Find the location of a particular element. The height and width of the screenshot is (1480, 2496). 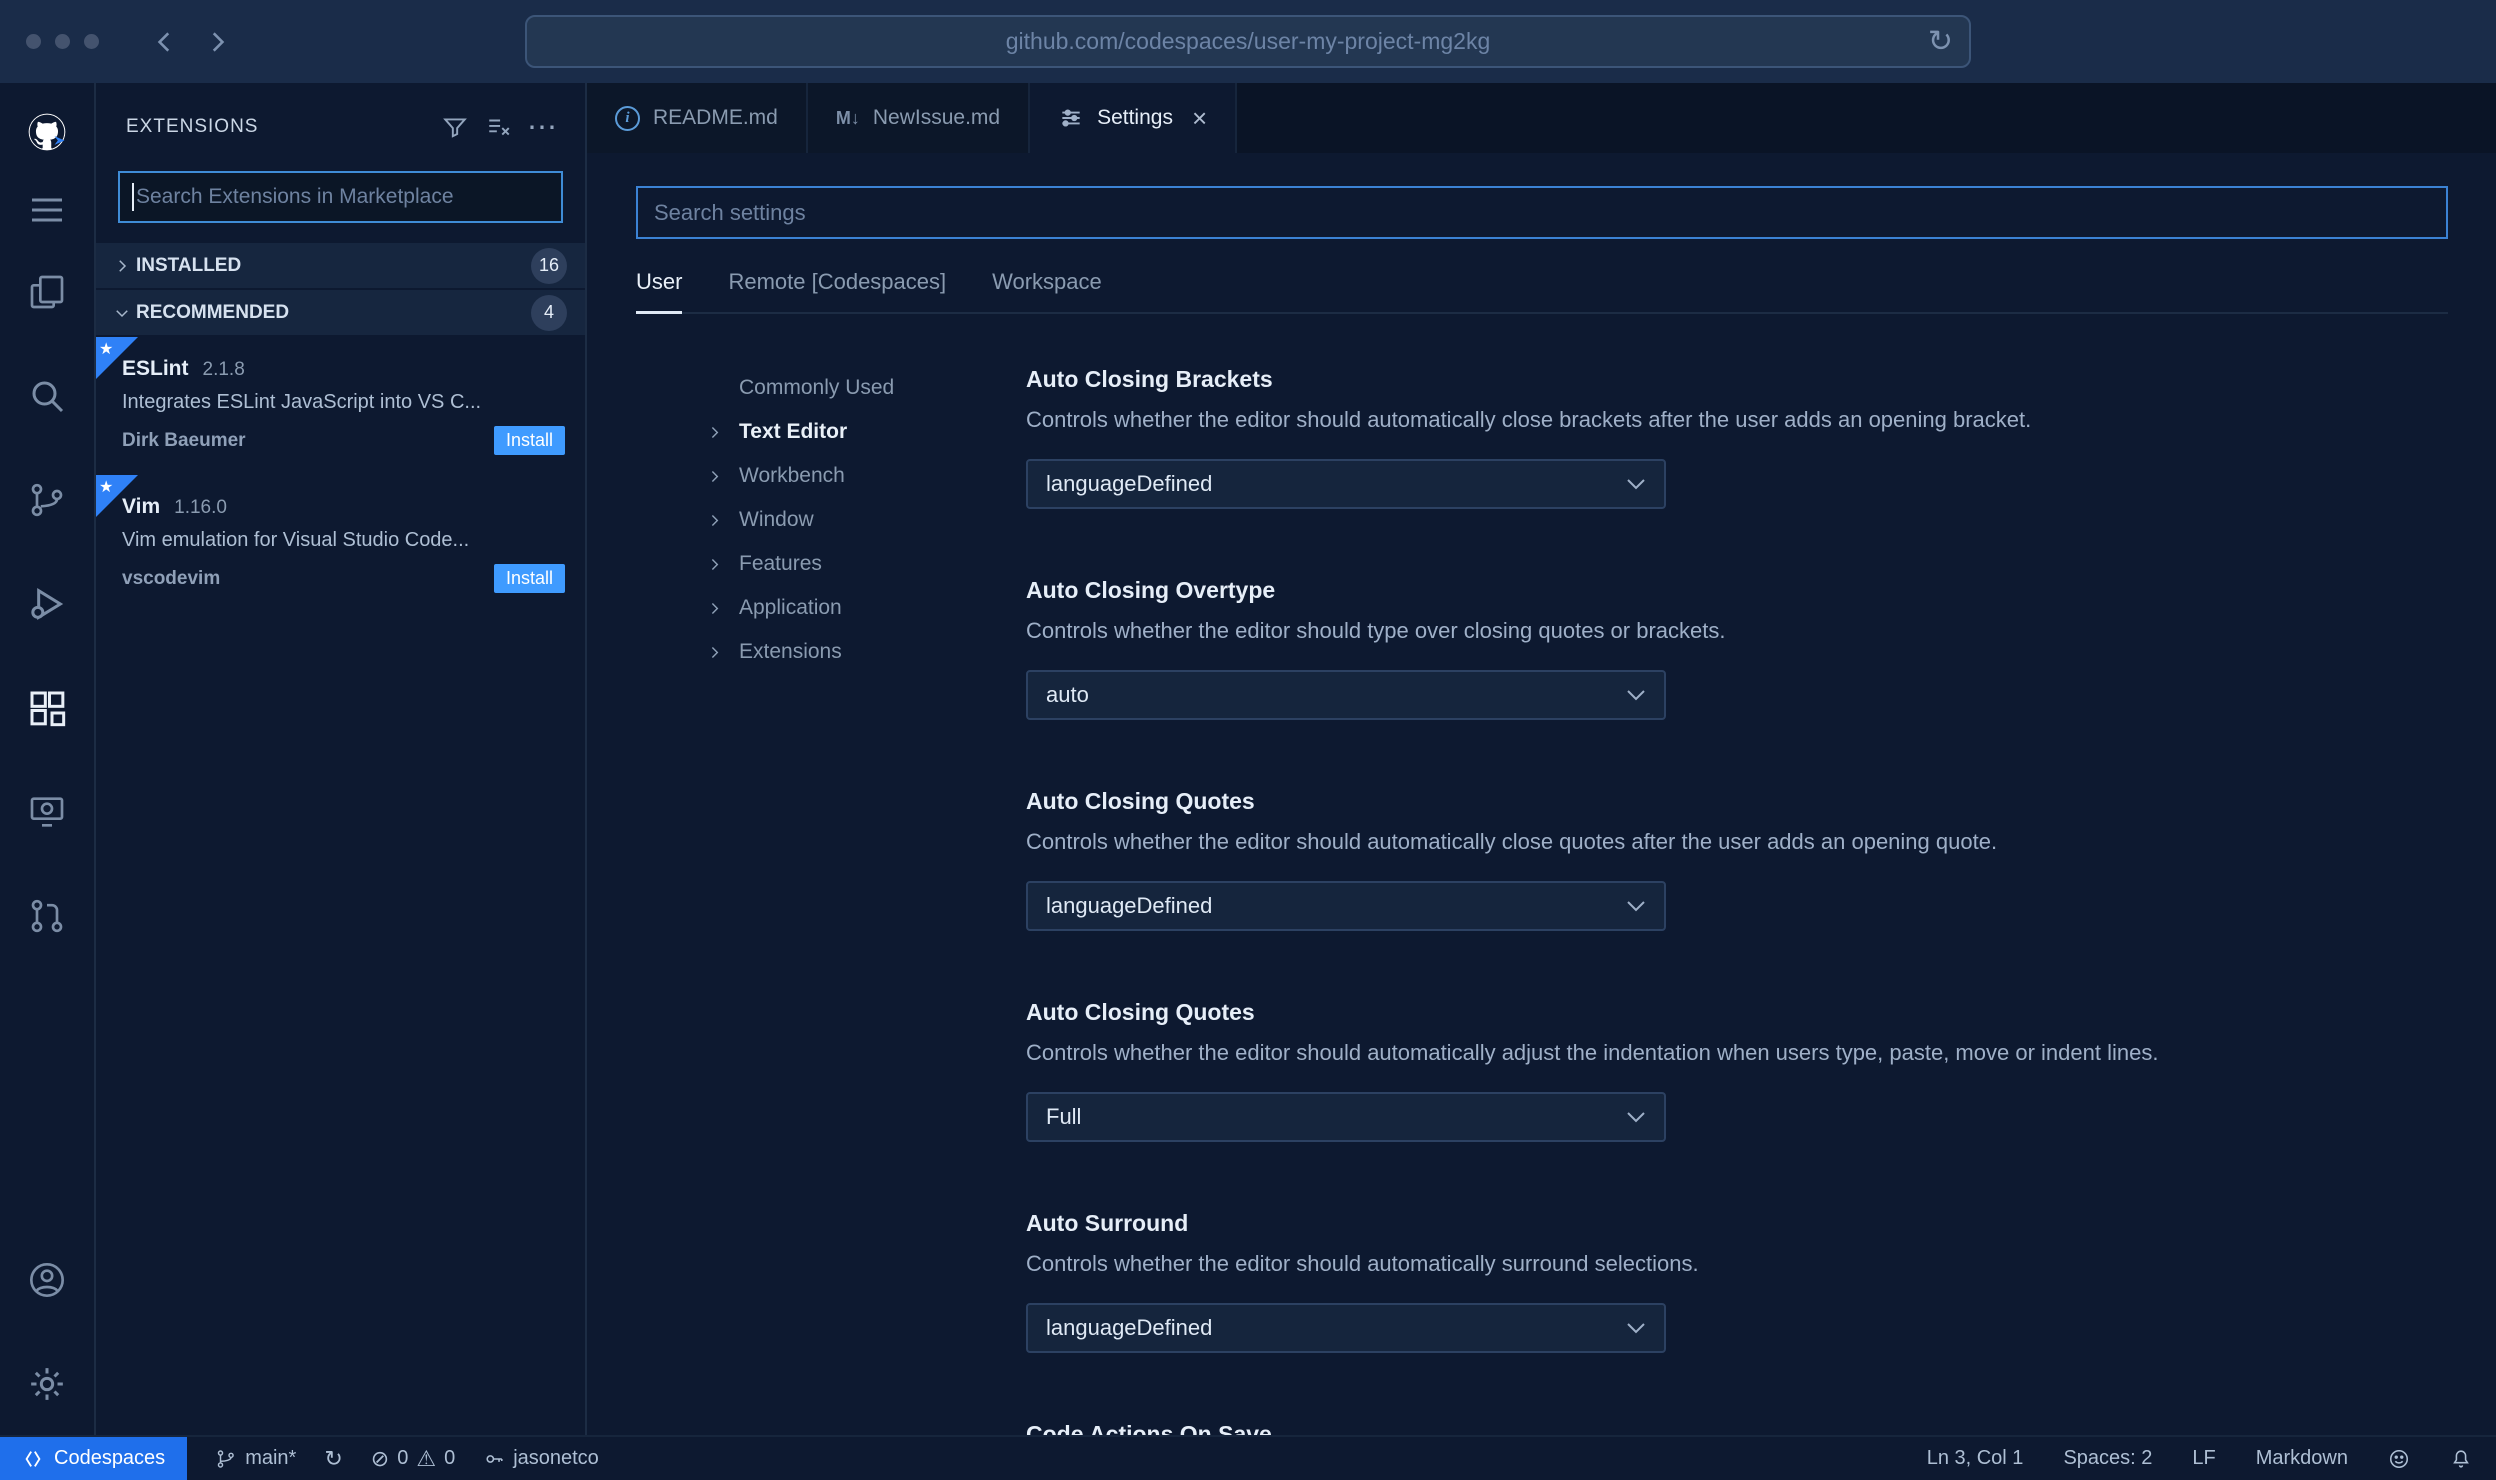

run-debug-icon is located at coordinates (47, 604).